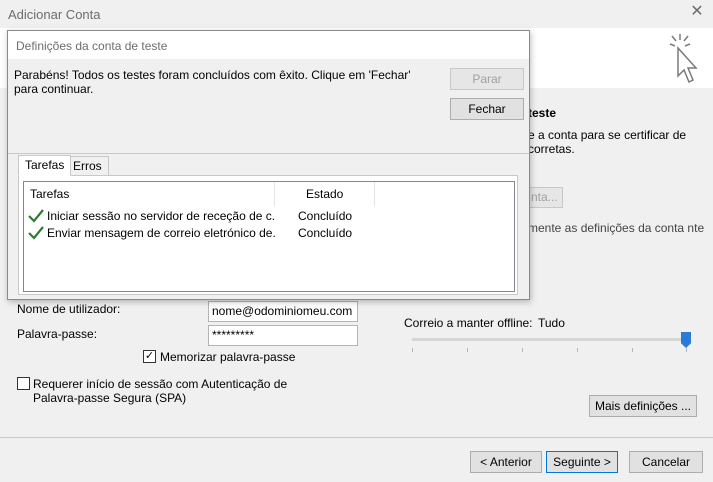 This screenshot has width=713, height=482. I want to click on offline-label: Correio a manter offline:, so click(468, 323).